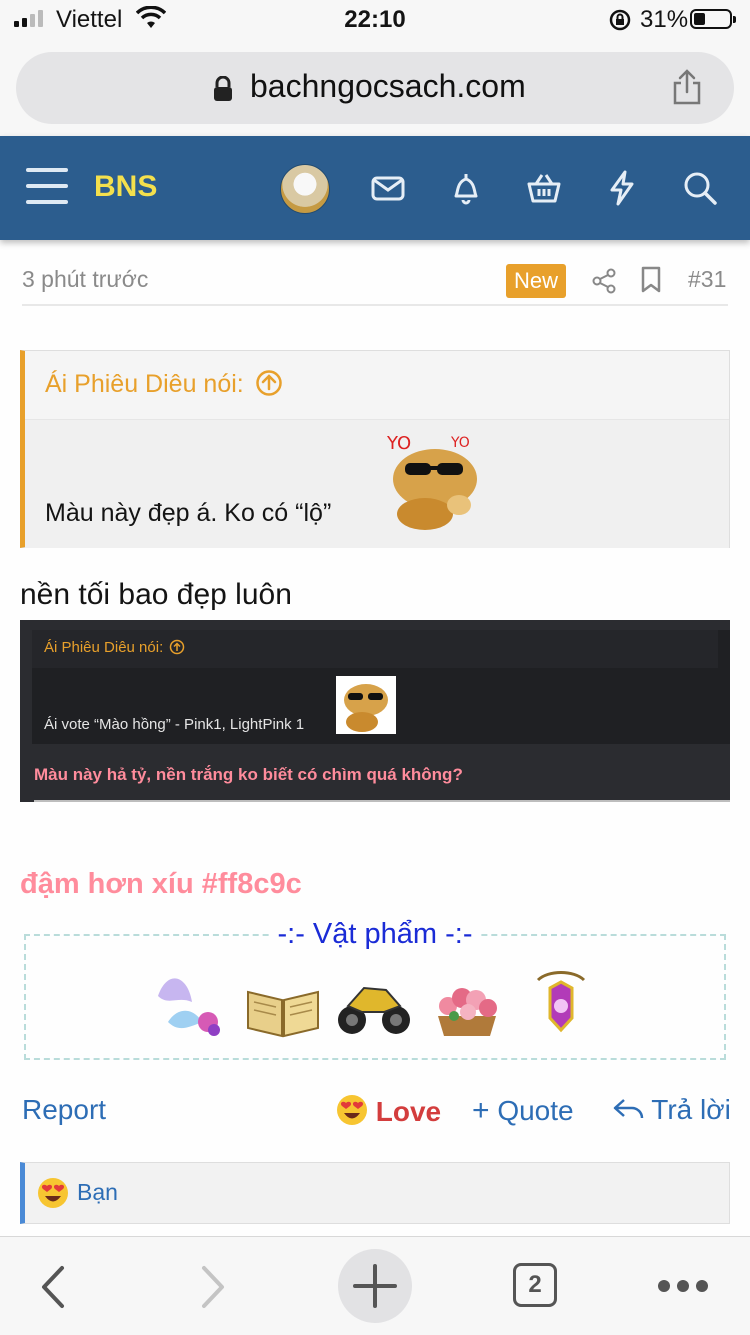  I want to click on browser-toolbar: 2, so click(375, 1285).